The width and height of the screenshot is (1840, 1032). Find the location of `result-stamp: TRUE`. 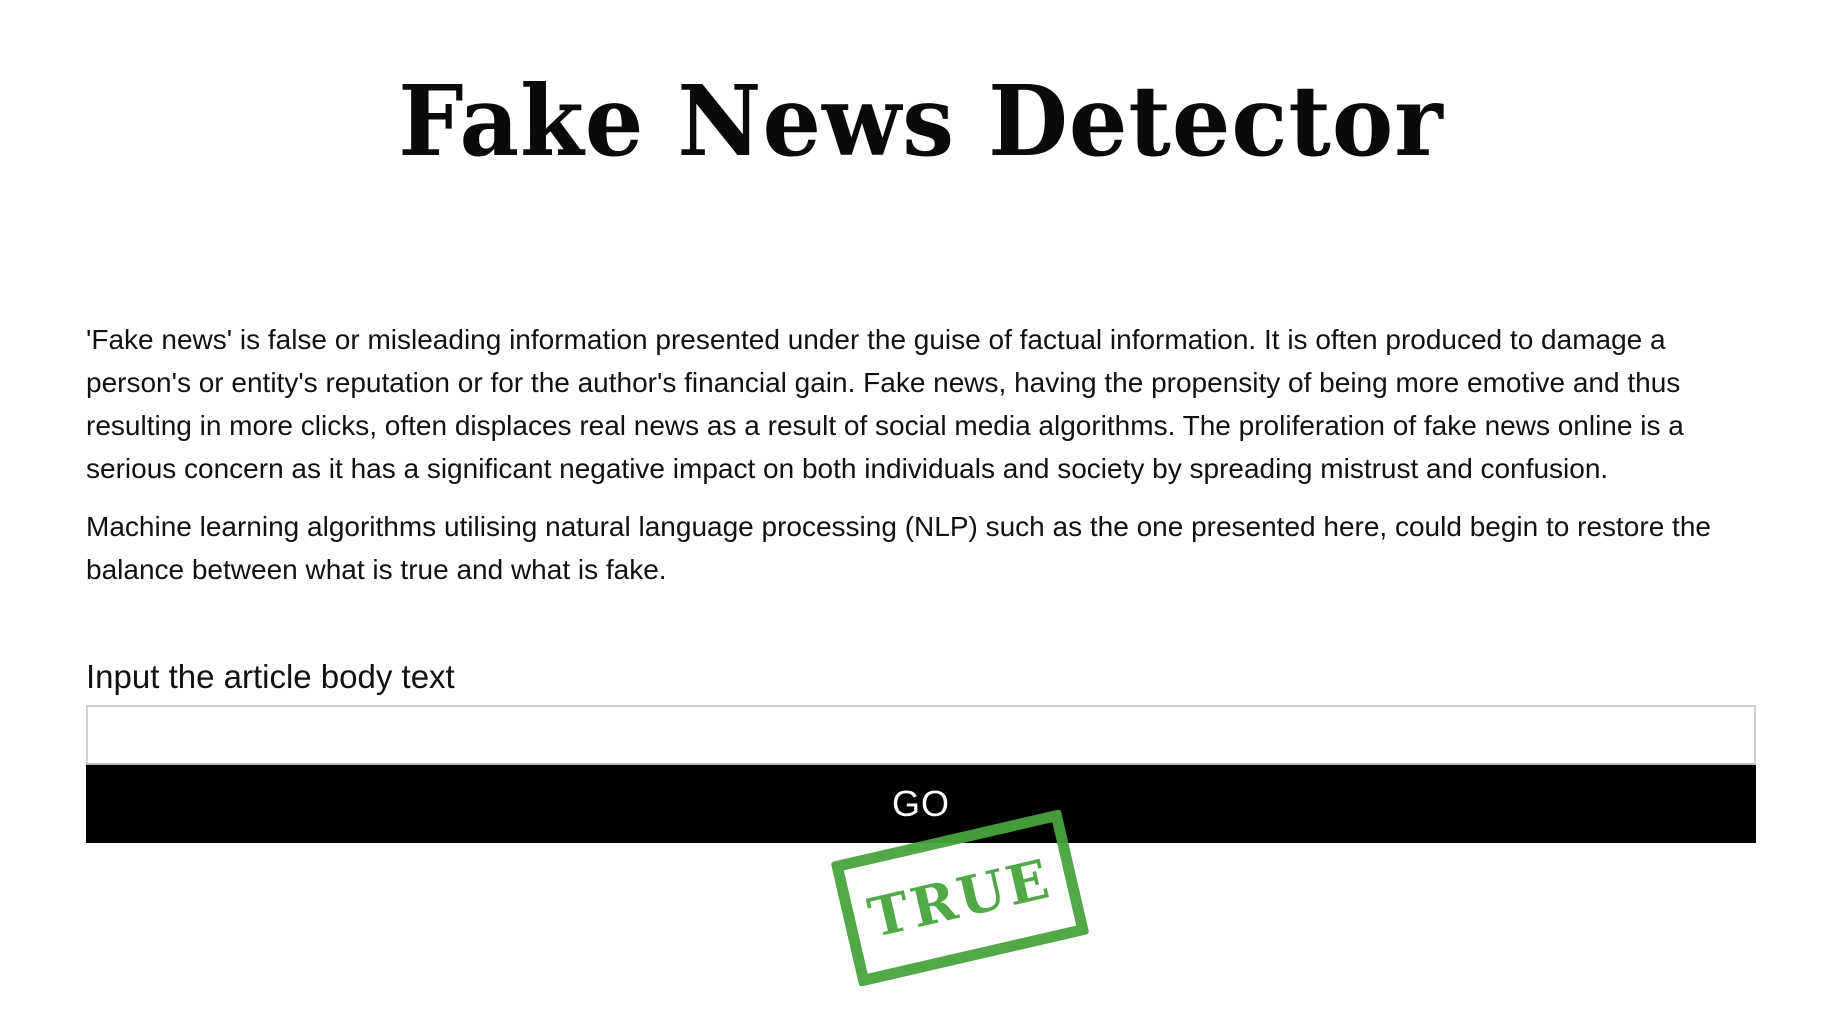

result-stamp: TRUE is located at coordinates (960, 898).